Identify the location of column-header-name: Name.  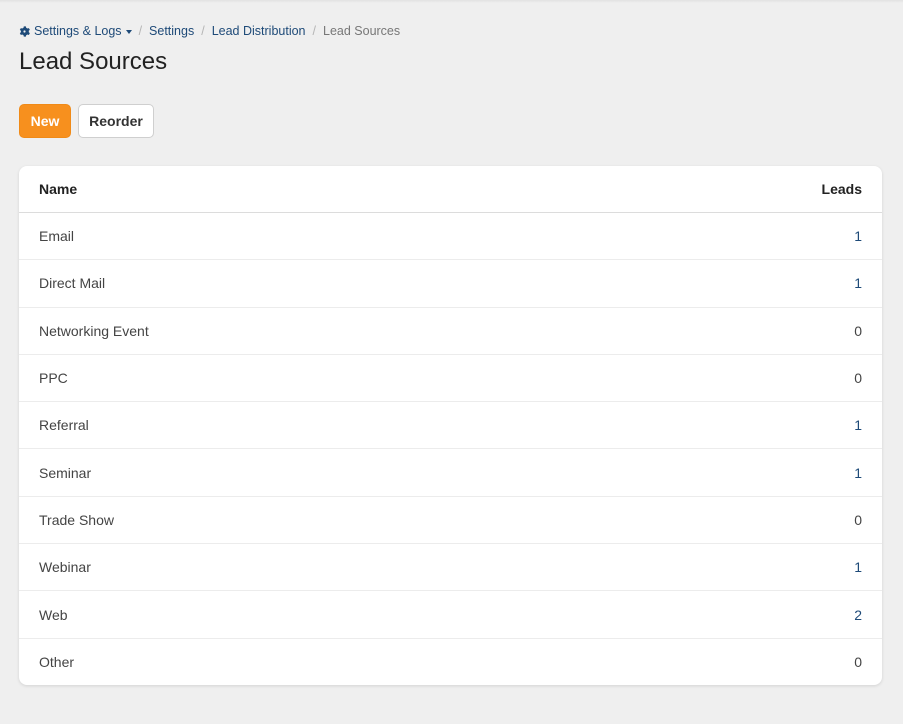
(58, 189).